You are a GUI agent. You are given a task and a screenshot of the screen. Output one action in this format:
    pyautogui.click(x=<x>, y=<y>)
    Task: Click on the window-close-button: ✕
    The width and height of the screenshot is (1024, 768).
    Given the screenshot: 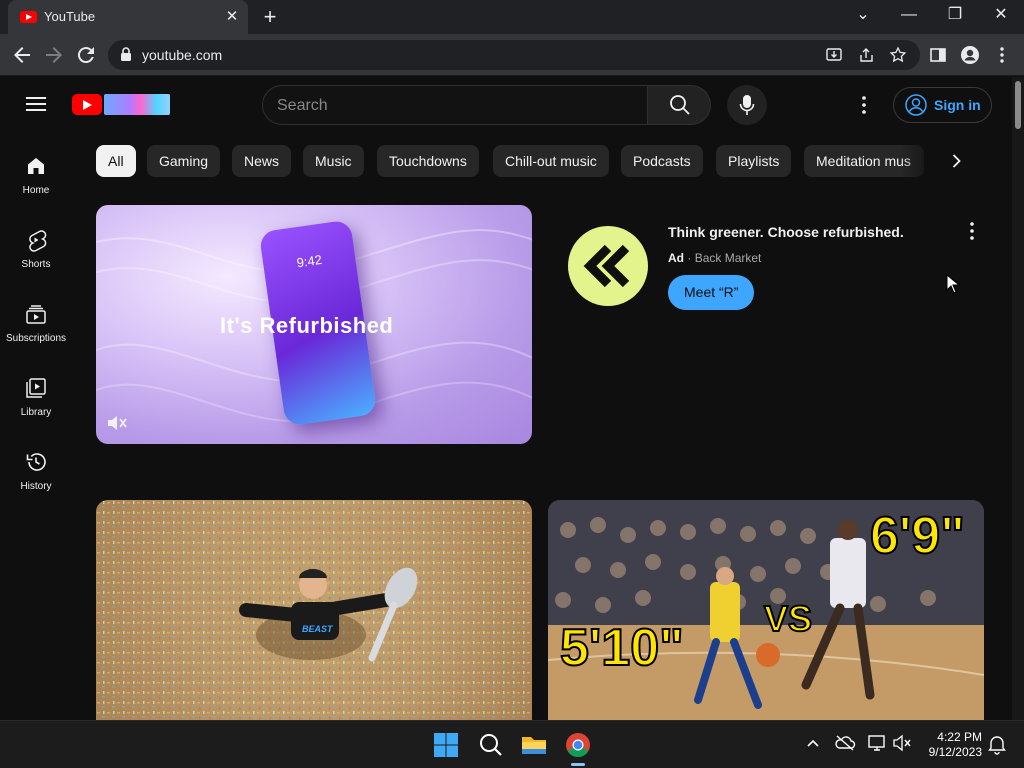 What is the action you would take?
    pyautogui.click(x=1001, y=16)
    